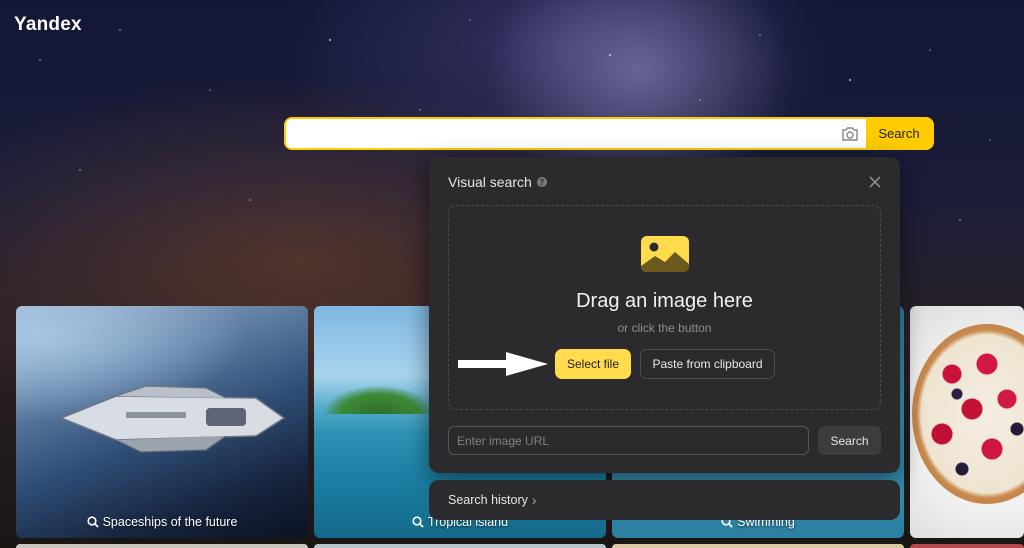 This screenshot has height=548, width=1024. What do you see at coordinates (664, 500) in the screenshot?
I see `search-history-button: Search history ›` at bounding box center [664, 500].